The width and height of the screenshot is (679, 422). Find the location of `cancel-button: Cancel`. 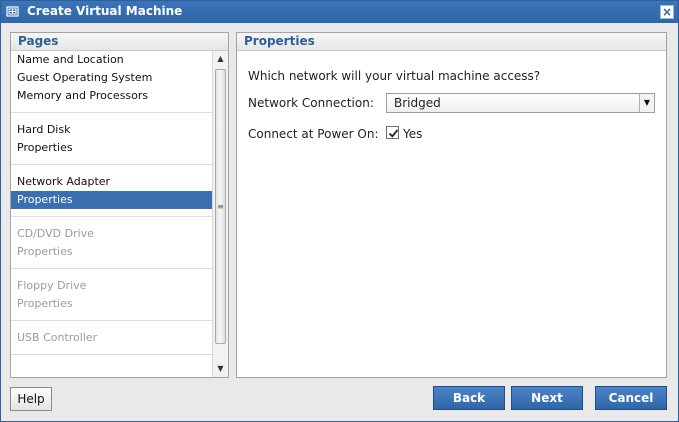

cancel-button: Cancel is located at coordinates (631, 398).